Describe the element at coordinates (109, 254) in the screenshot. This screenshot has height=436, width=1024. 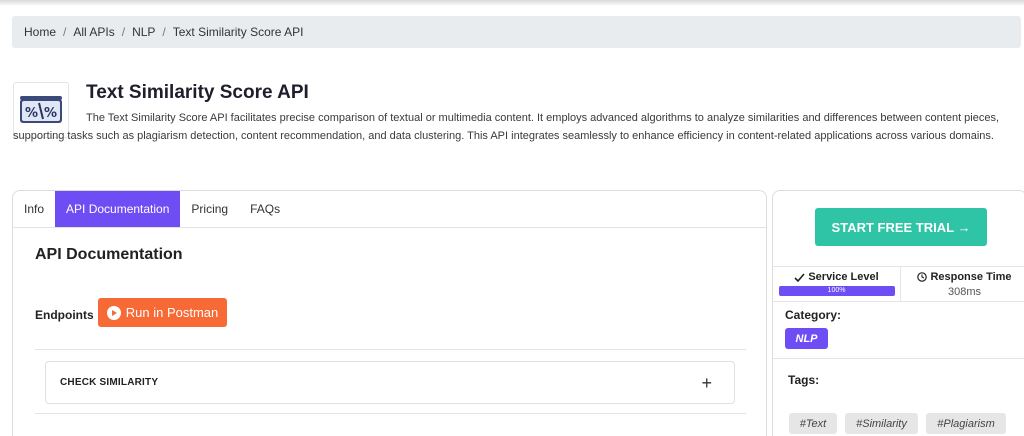
I see `documentation-heading: API Documentation` at that location.